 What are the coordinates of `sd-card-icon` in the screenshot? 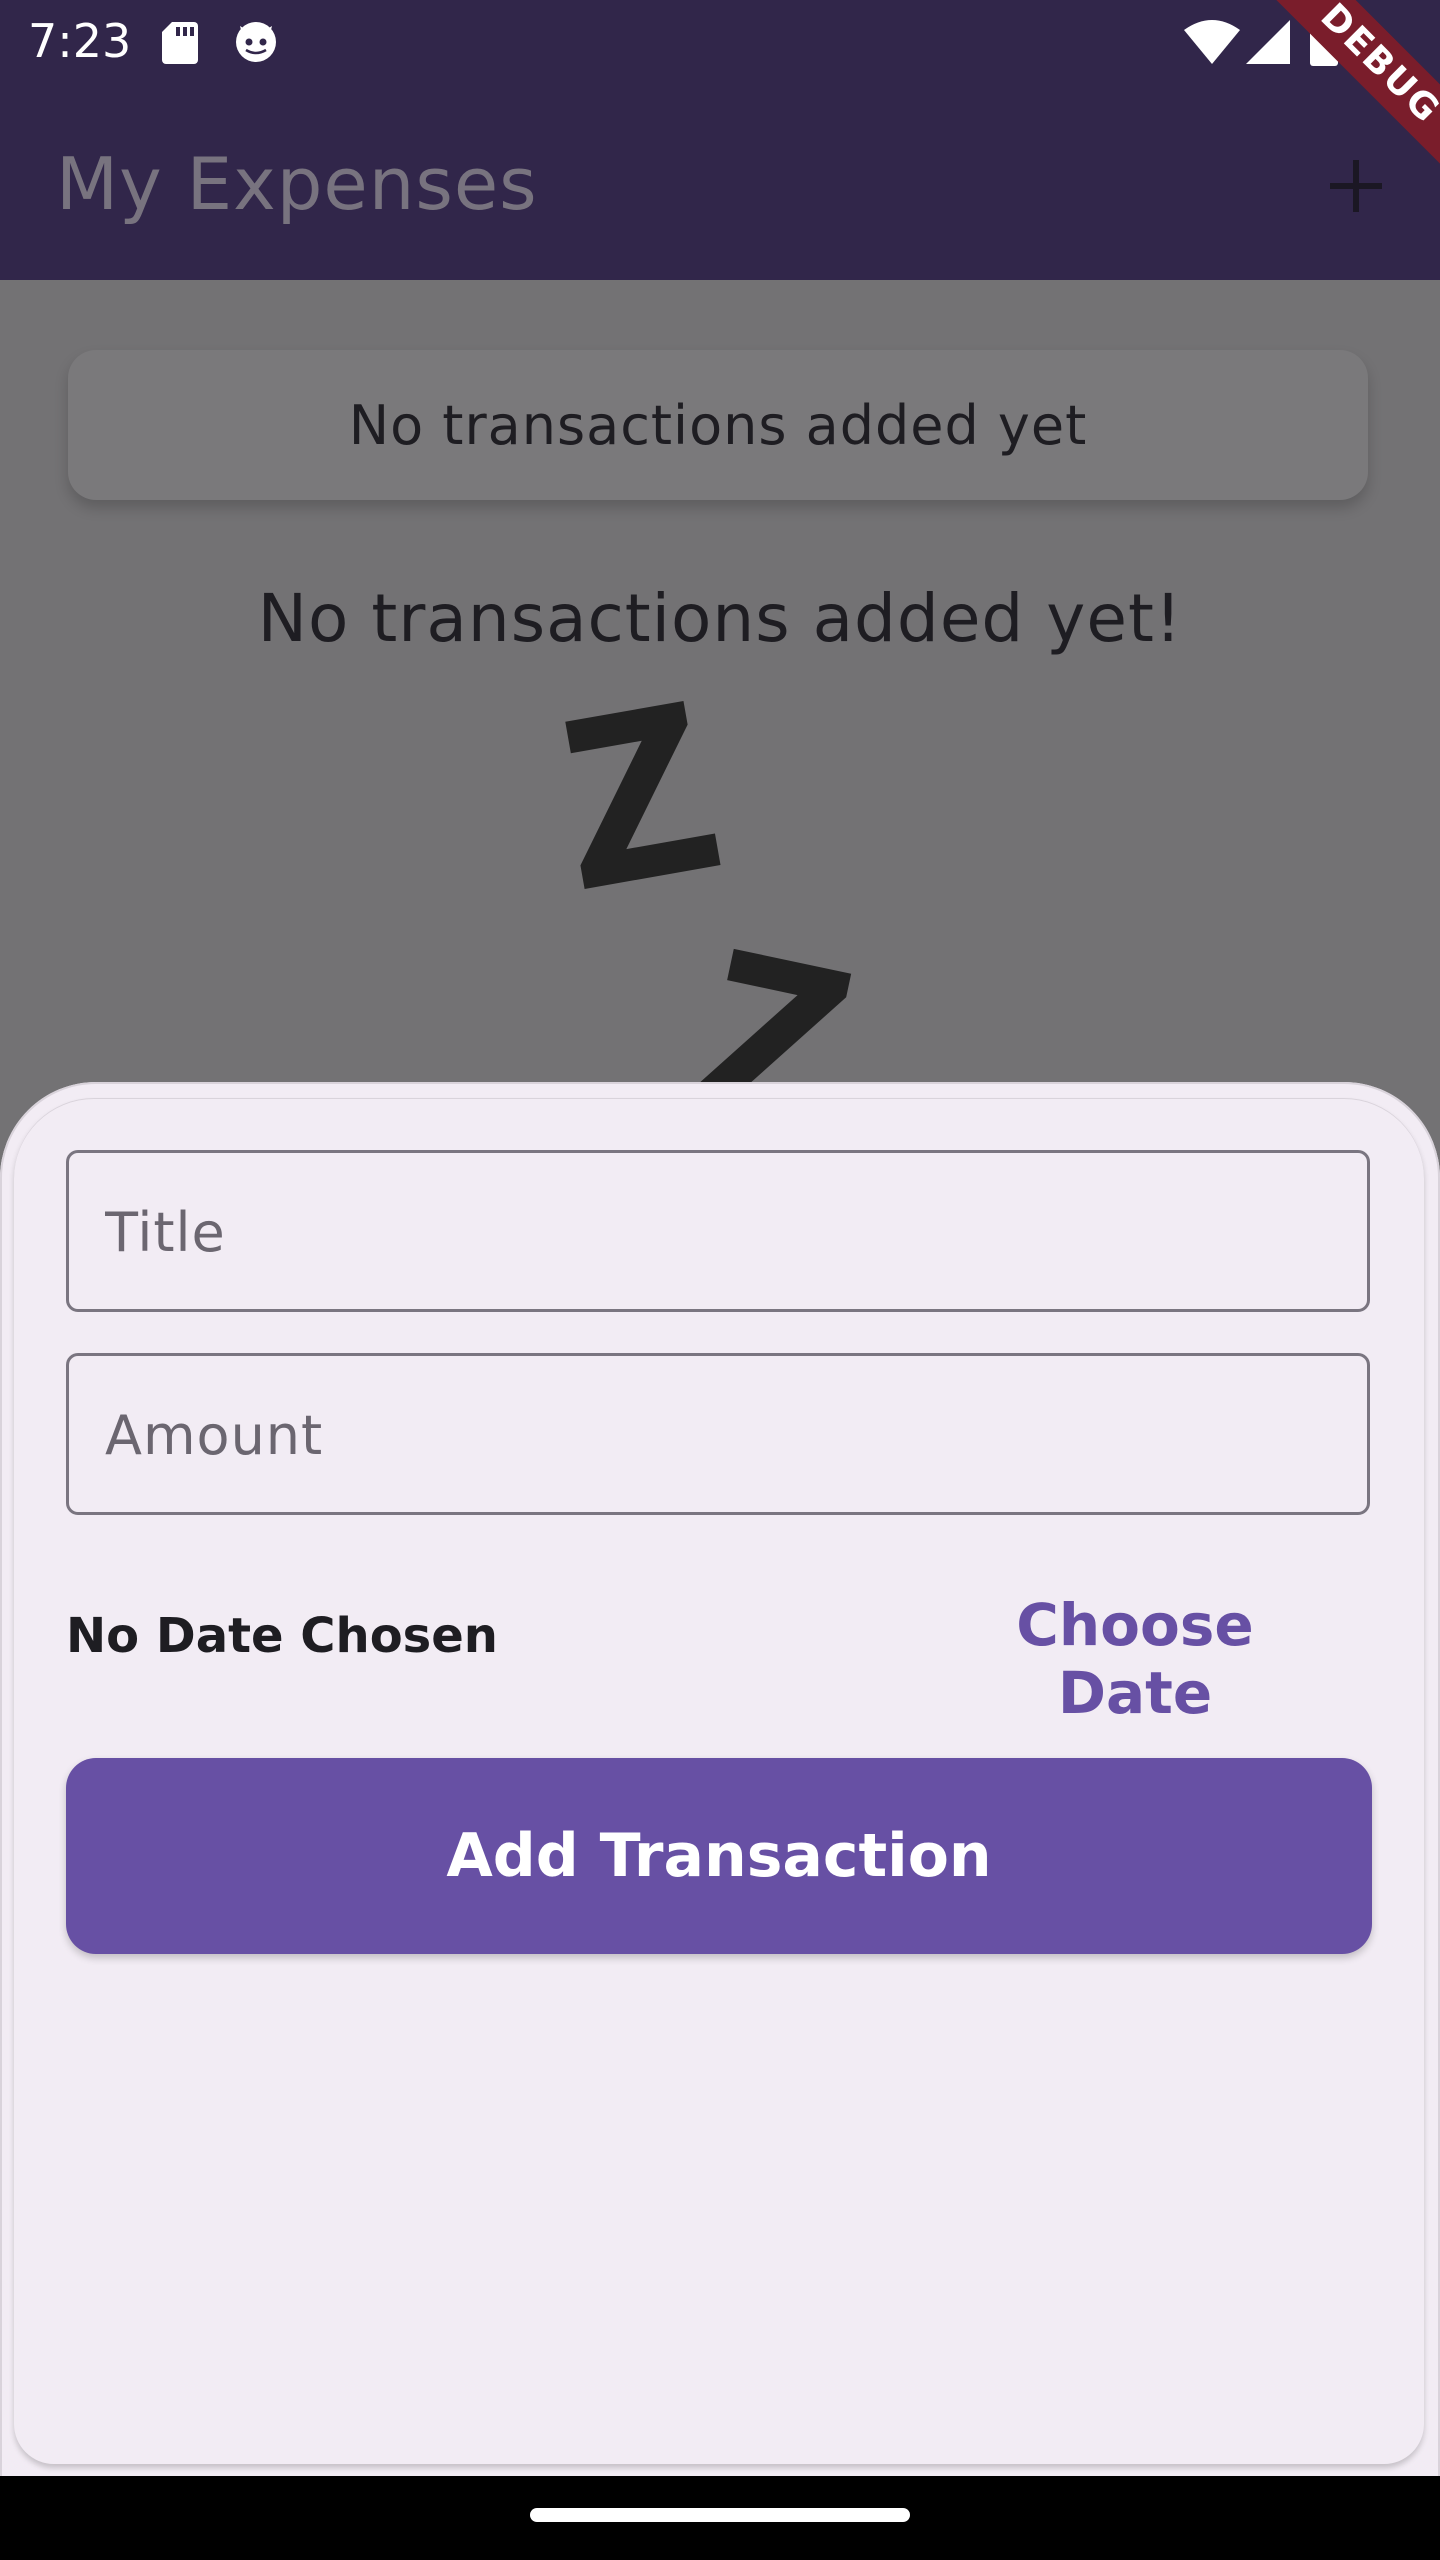 It's located at (180, 43).